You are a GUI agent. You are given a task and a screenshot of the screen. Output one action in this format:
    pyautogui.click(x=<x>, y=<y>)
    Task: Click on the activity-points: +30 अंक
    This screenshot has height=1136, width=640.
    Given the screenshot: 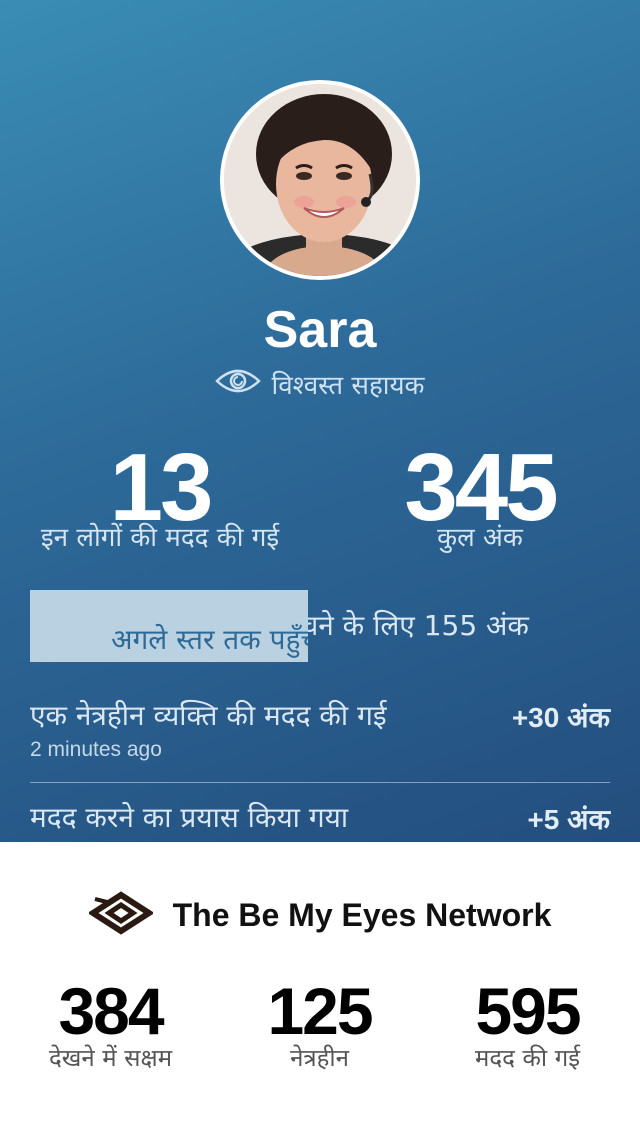 What is the action you would take?
    pyautogui.click(x=560, y=717)
    